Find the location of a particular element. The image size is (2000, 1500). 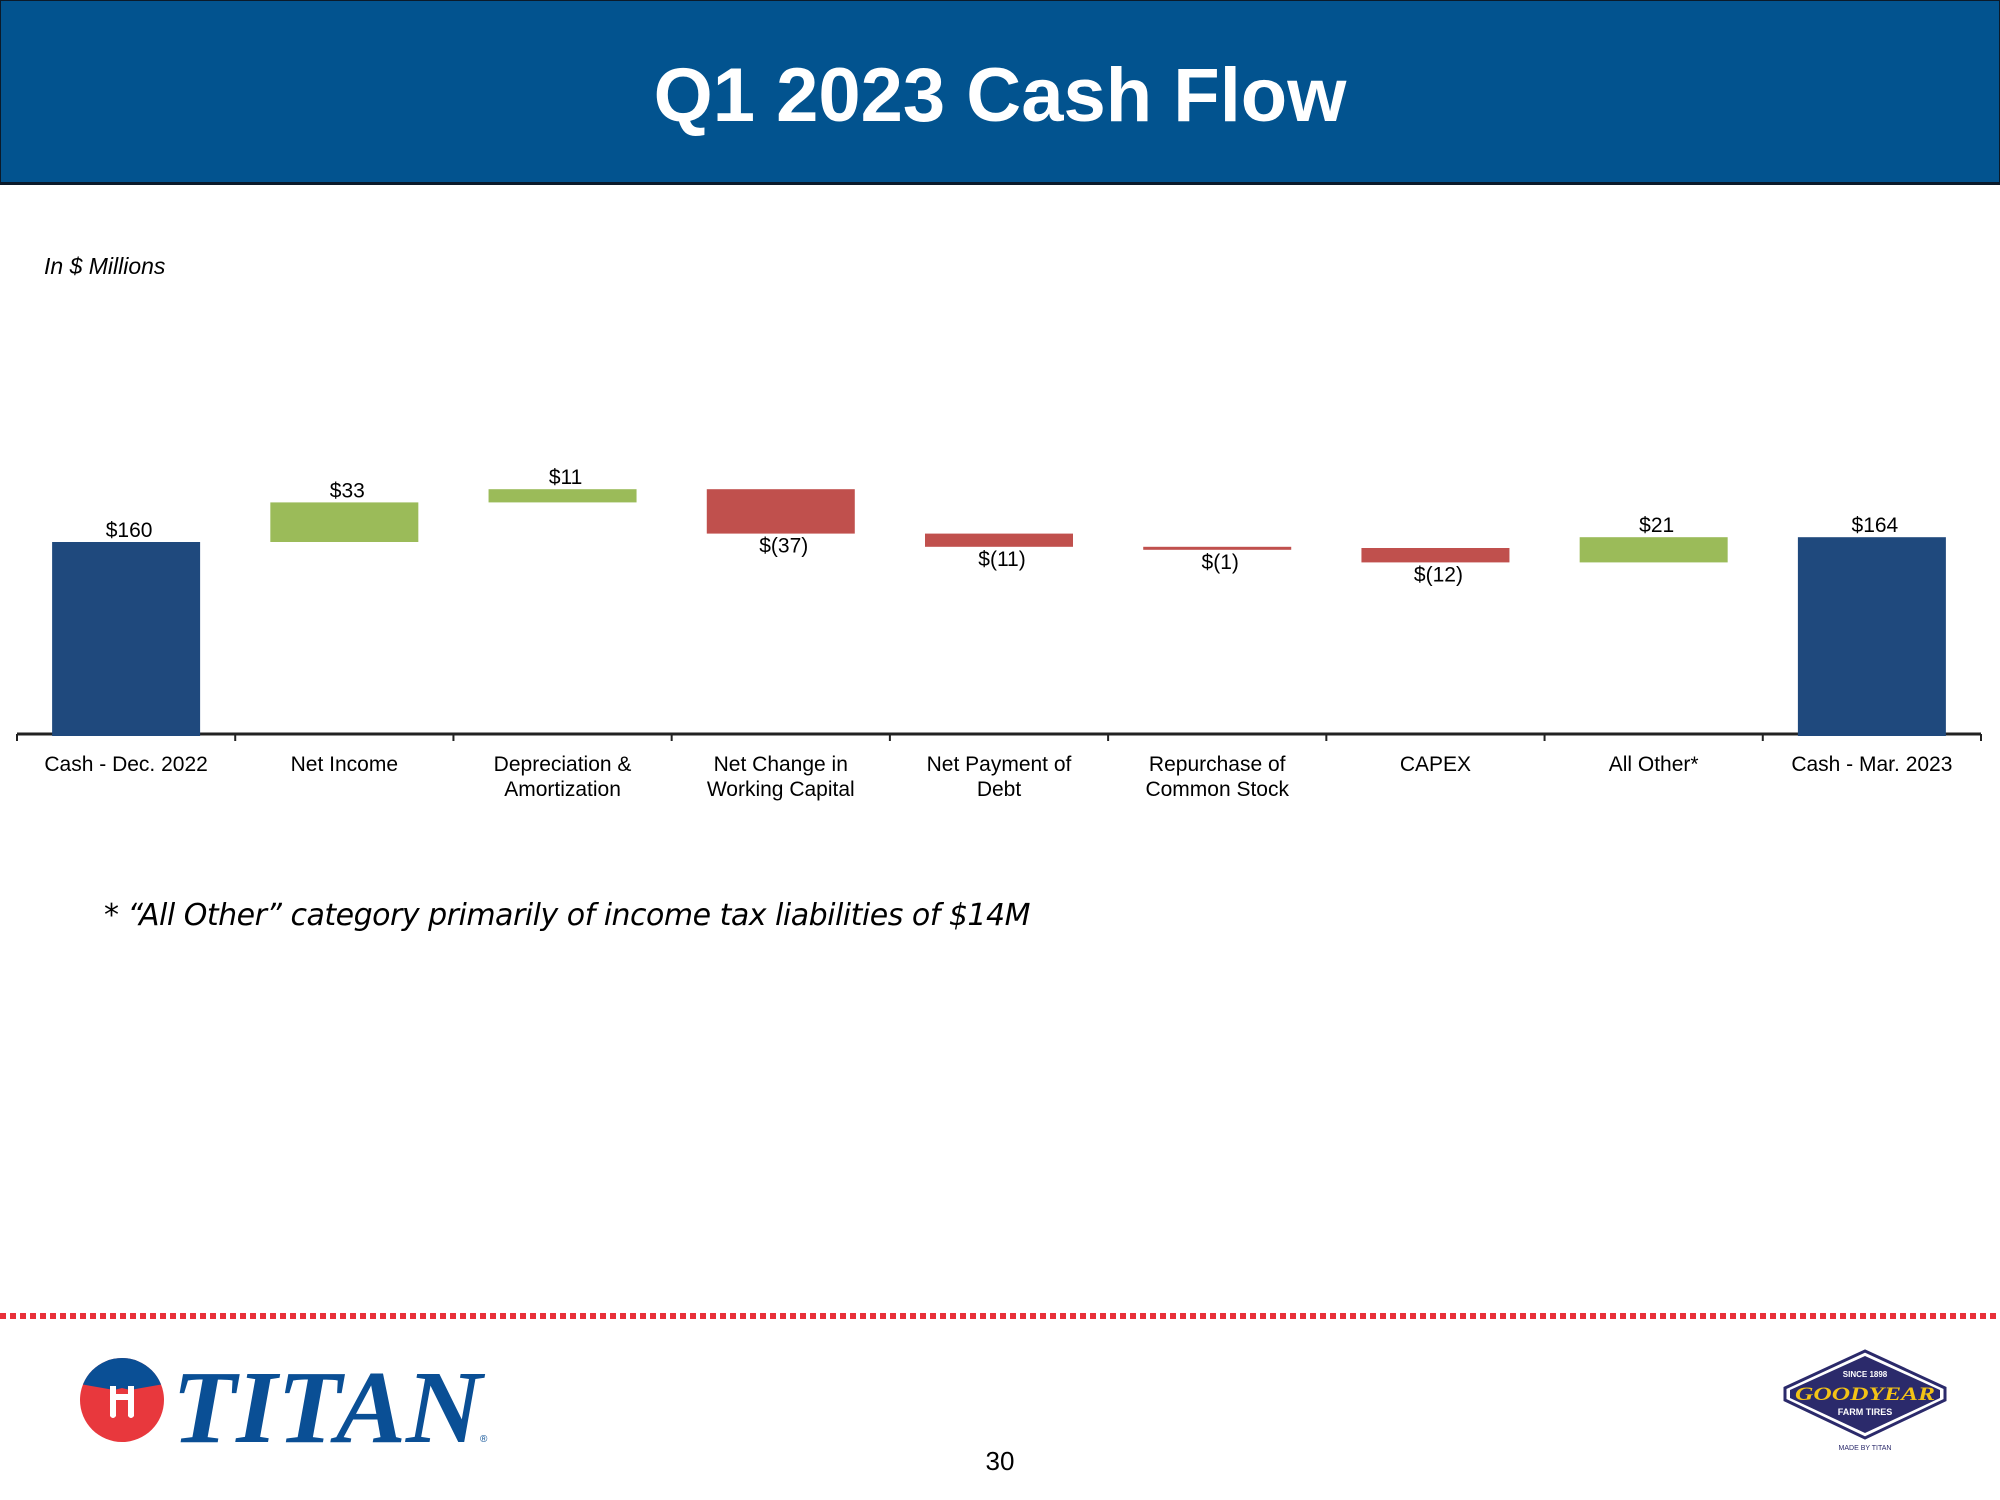

units-label: In $ Millions is located at coordinates (105, 266).